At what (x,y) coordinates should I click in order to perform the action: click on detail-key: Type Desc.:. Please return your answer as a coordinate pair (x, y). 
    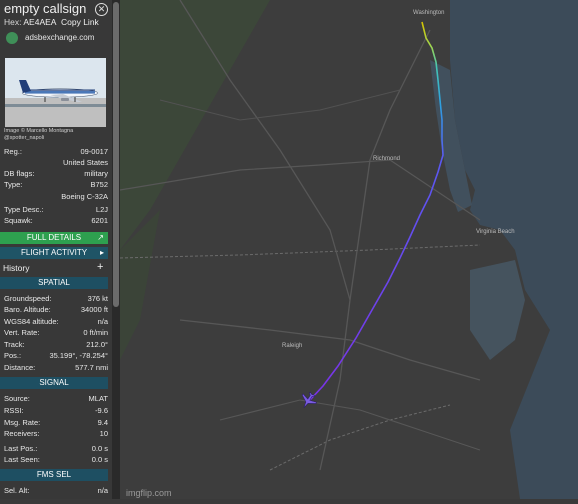
    Looking at the image, I should click on (24, 209).